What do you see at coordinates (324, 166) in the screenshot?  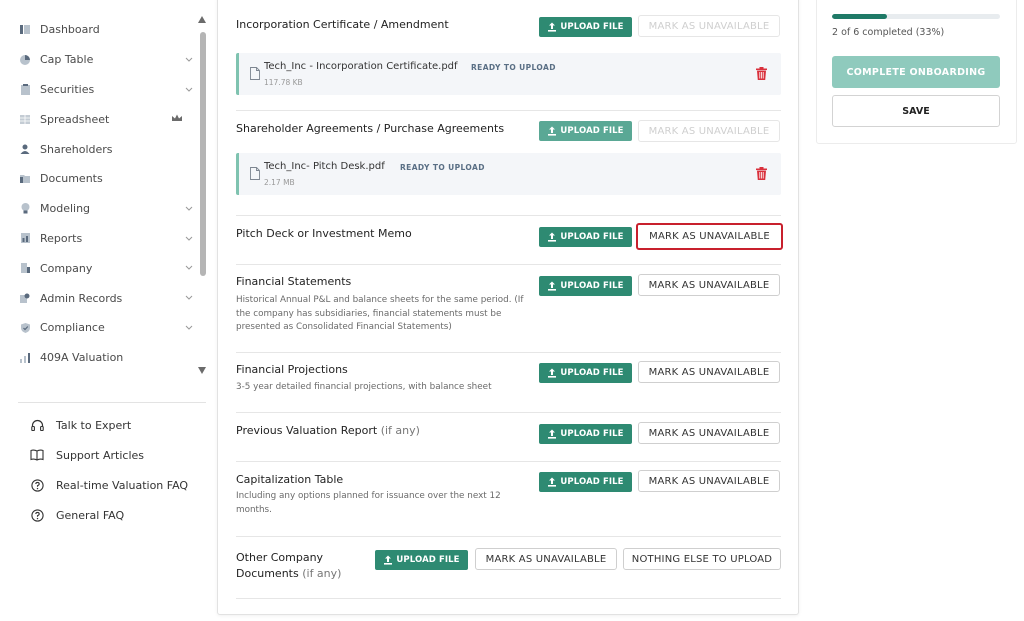 I see `file-name: Tech_Inc- Pitch Desk.pdf` at bounding box center [324, 166].